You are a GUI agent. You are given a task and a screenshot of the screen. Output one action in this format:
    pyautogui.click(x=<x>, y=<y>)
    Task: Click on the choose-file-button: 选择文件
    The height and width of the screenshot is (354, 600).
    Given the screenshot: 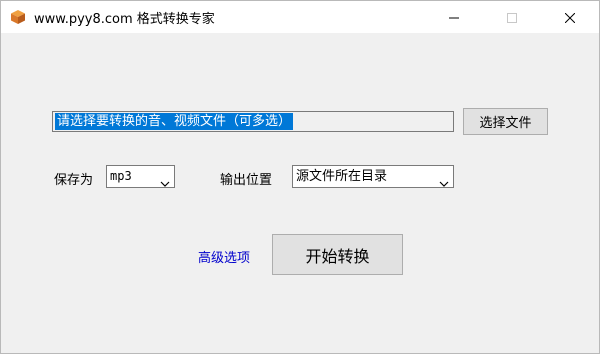 What is the action you would take?
    pyautogui.click(x=505, y=121)
    